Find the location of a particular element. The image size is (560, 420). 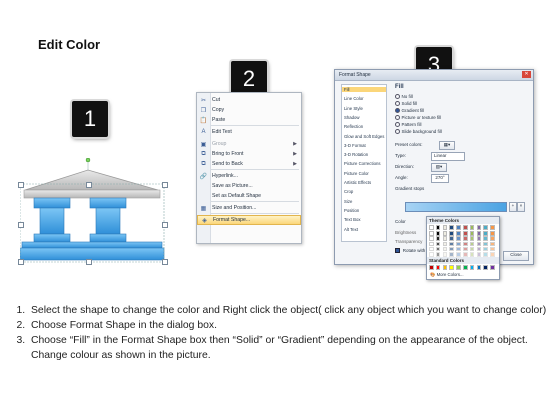

category-item: Line Color is located at coordinates (354, 98).